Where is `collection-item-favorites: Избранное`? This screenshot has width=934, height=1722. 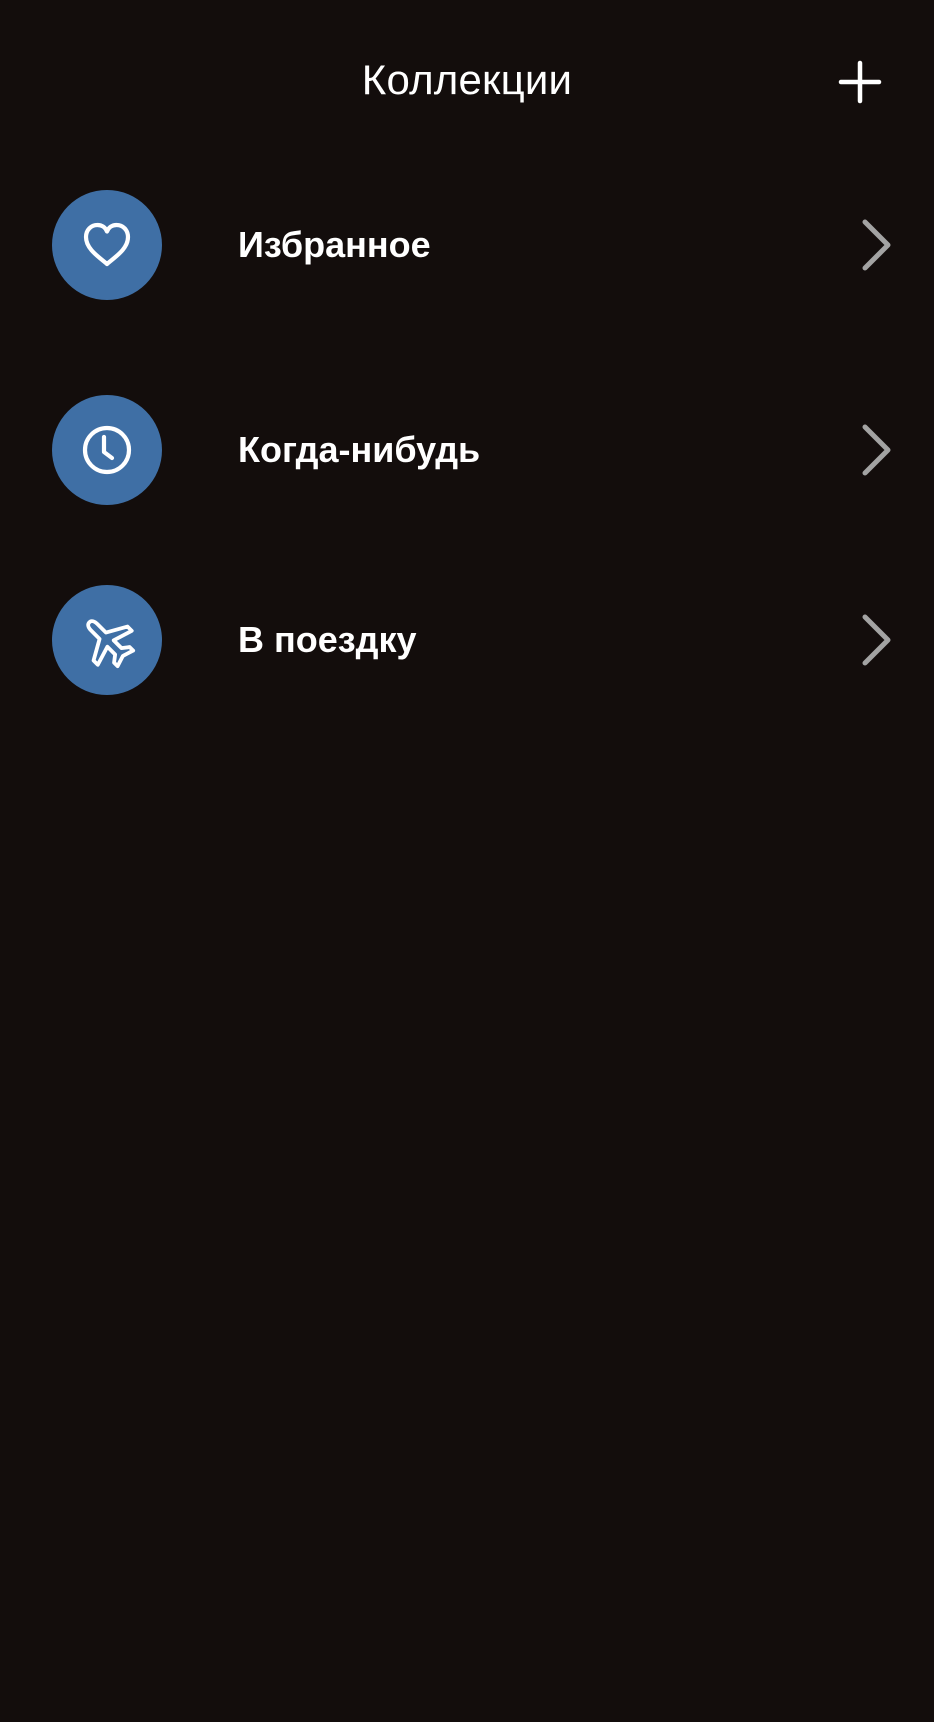
collection-item-favorites: Избранное is located at coordinates (467, 245).